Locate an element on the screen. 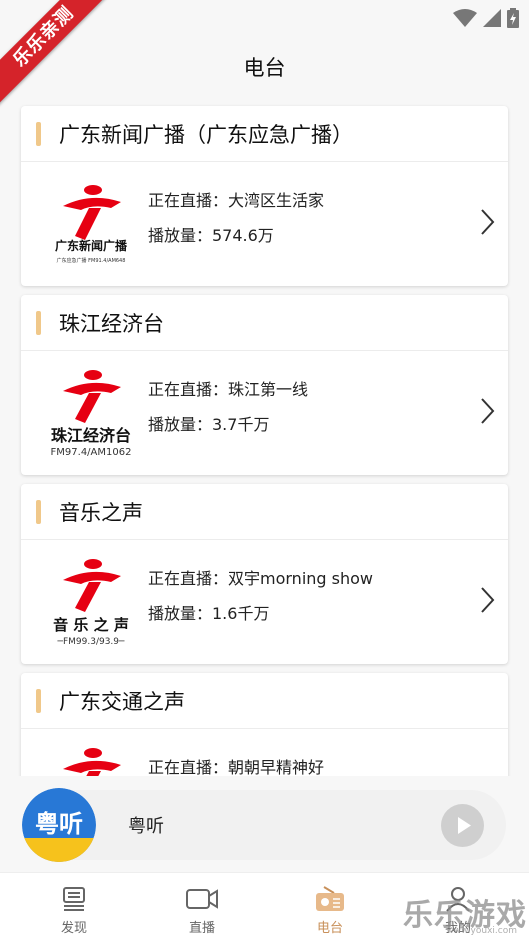  play-count: 播放量：1.6千万 is located at coordinates (209, 613).